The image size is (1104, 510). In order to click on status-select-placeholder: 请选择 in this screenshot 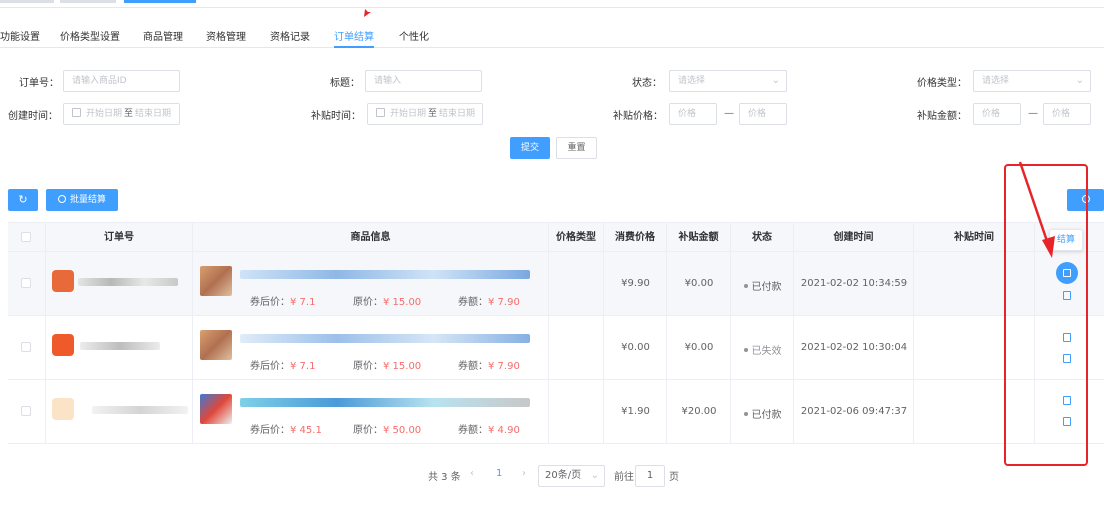, I will do `click(692, 81)`.